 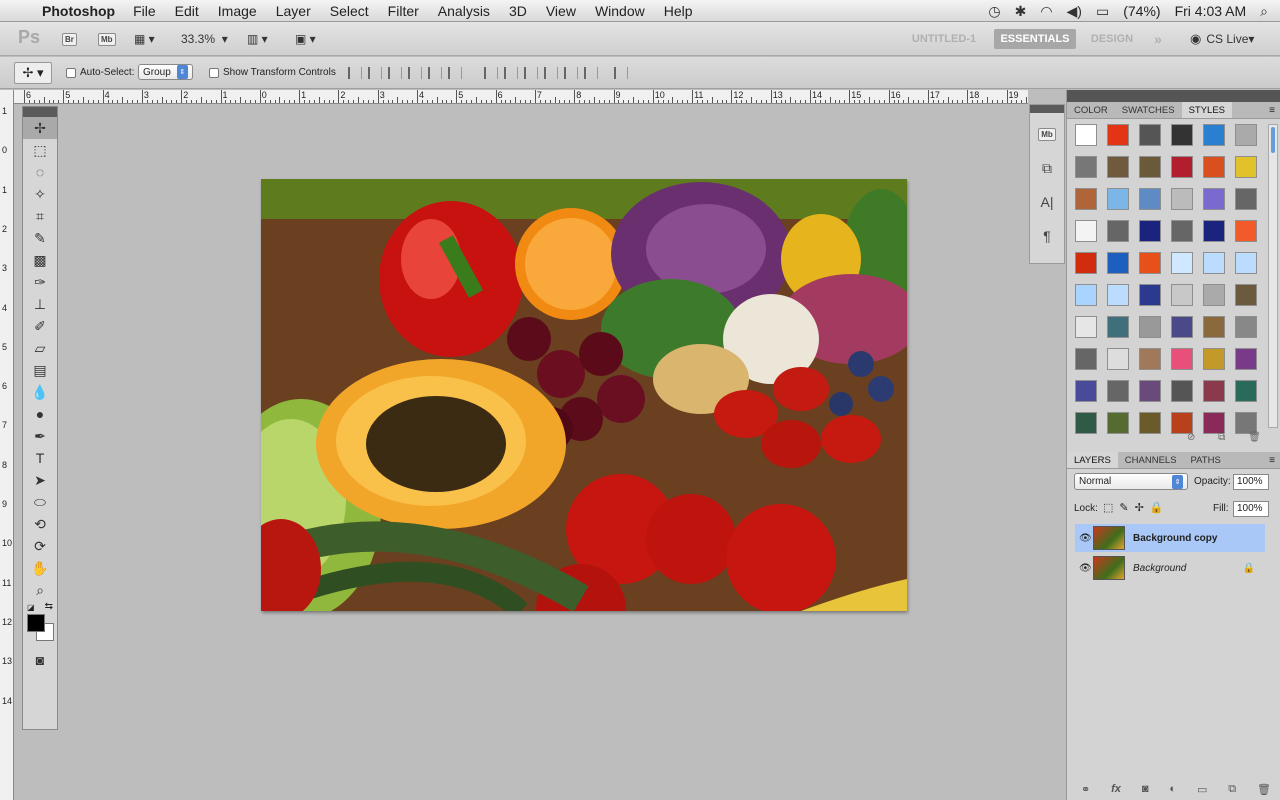 What do you see at coordinates (1091, 110) in the screenshot?
I see `tab-color: COLOR` at bounding box center [1091, 110].